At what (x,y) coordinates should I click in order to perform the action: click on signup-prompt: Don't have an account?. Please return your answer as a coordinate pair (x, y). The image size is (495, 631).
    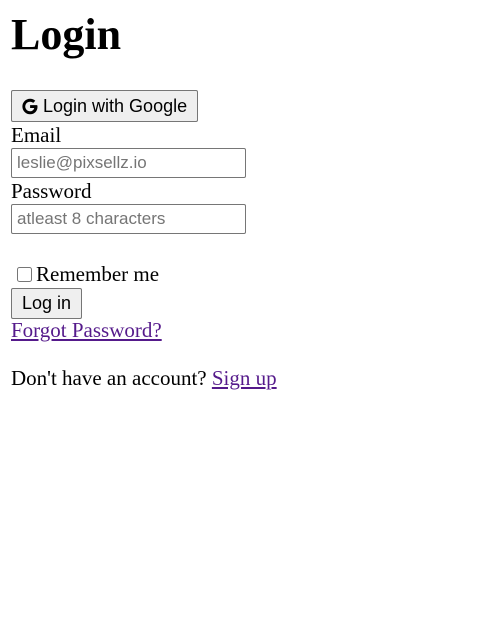
    Looking at the image, I should click on (109, 378).